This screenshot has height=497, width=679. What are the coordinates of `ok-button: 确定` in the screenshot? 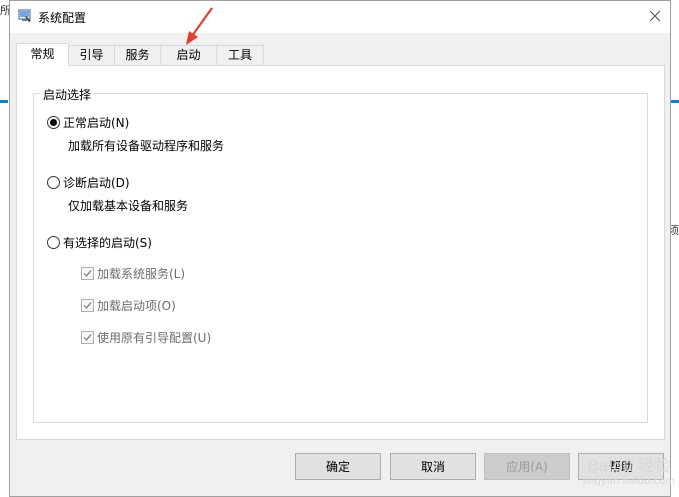 It's located at (338, 466).